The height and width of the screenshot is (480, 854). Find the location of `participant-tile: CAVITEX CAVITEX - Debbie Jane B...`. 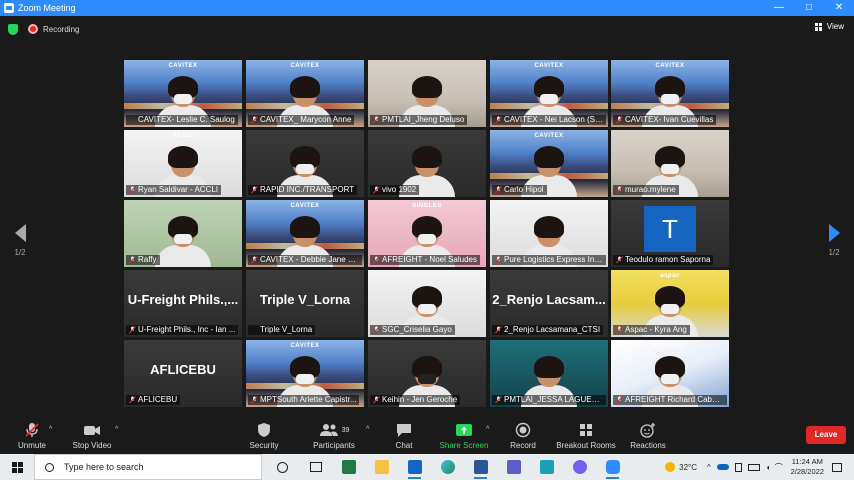

participant-tile: CAVITEX CAVITEX - Debbie Jane B... is located at coordinates (305, 233).